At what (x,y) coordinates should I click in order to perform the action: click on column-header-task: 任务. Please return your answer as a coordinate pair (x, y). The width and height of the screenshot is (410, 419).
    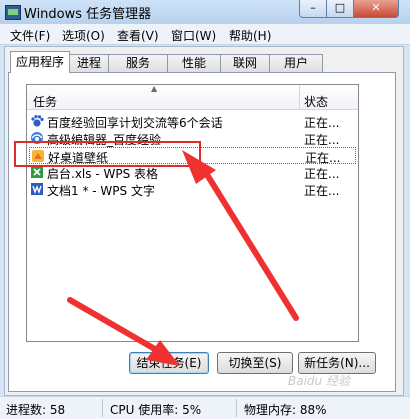
    Looking at the image, I should click on (45, 101).